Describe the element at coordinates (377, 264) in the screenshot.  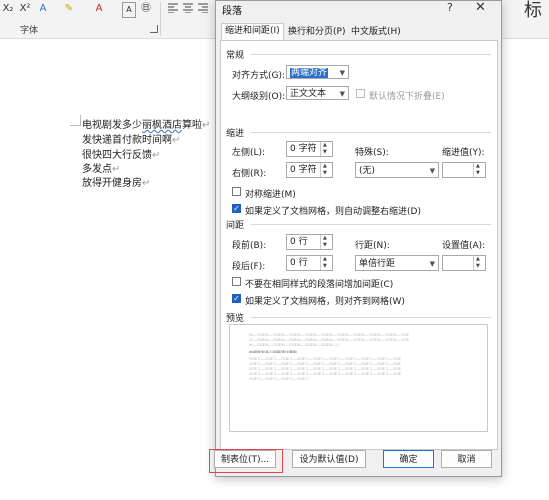
I see `line-spacing-value: 单倍行距` at that location.